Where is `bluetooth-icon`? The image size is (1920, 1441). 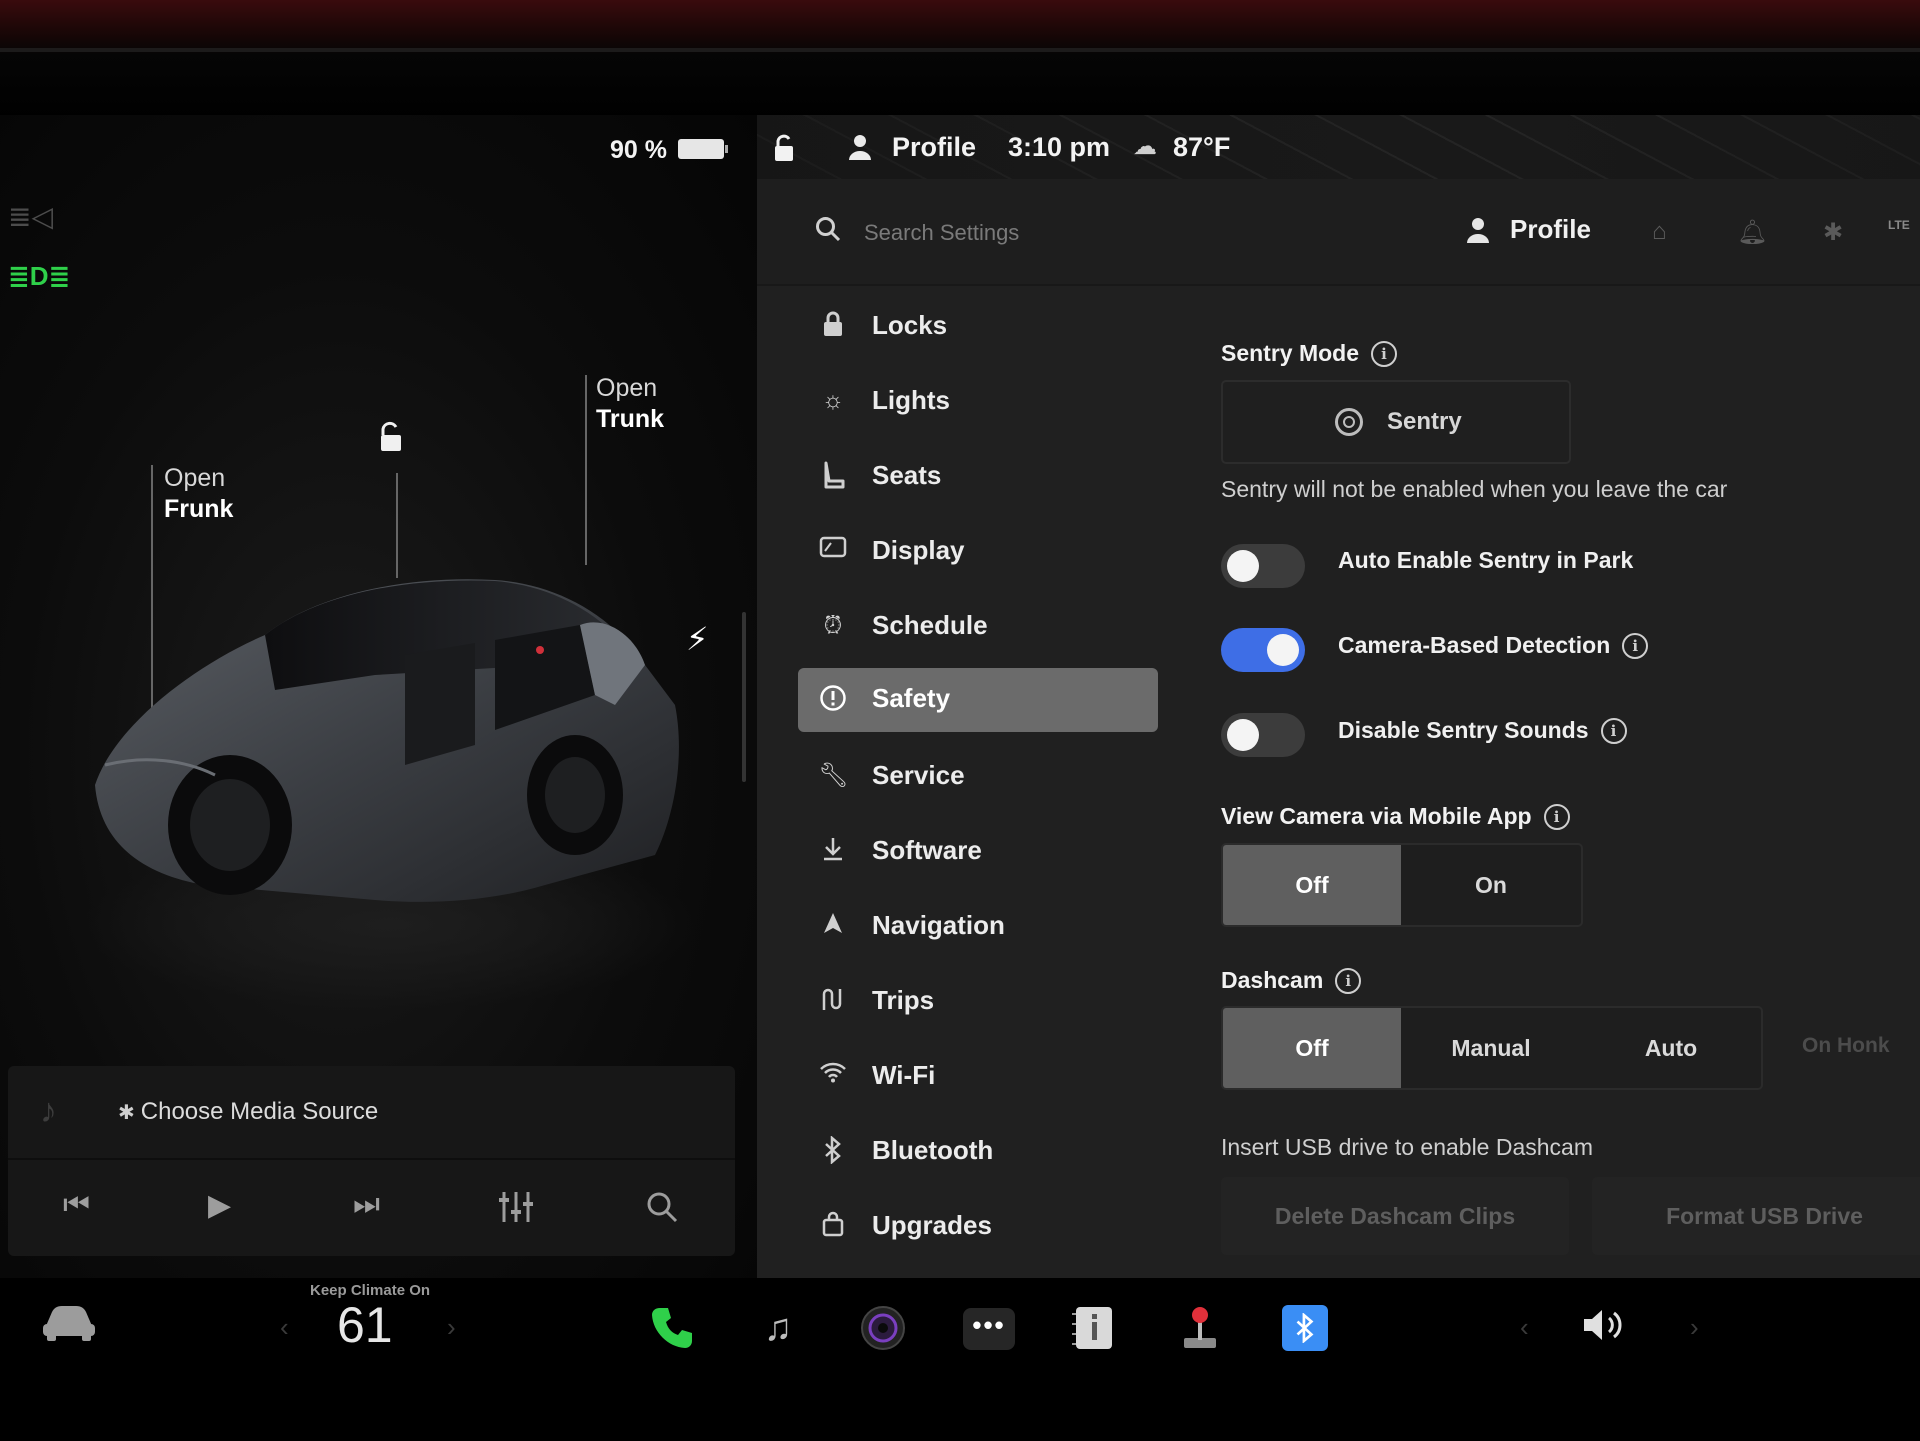 bluetooth-icon is located at coordinates (833, 1150).